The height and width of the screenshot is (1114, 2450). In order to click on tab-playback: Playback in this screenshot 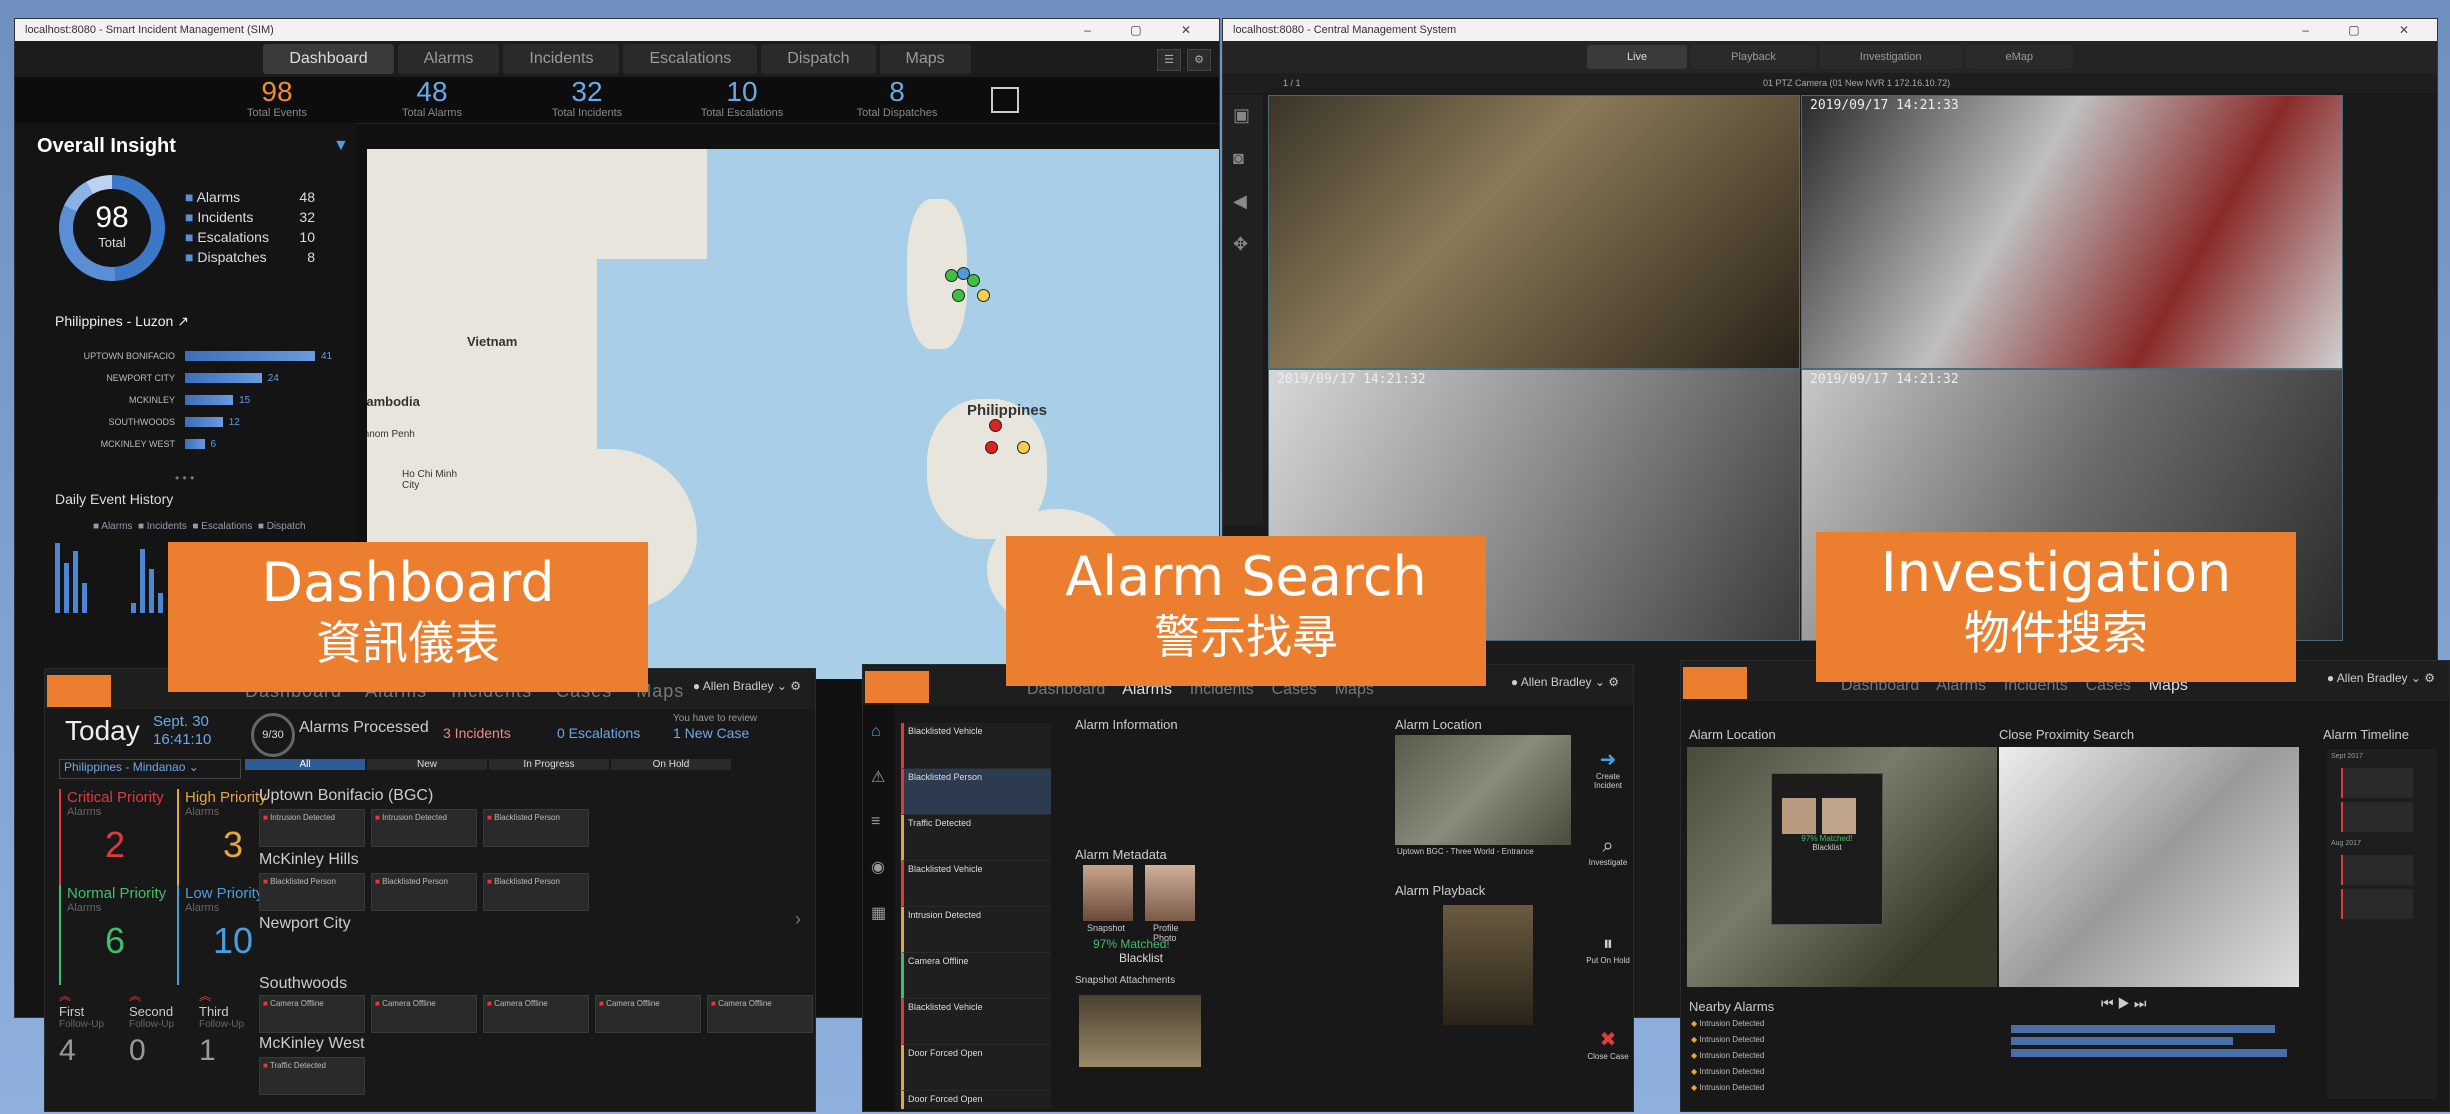, I will do `click(1753, 57)`.